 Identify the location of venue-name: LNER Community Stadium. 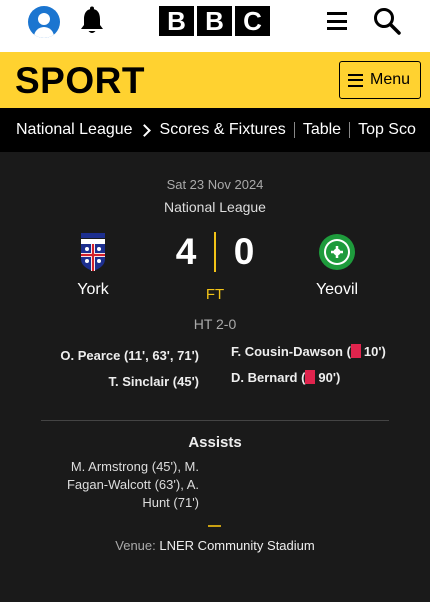
(237, 545).